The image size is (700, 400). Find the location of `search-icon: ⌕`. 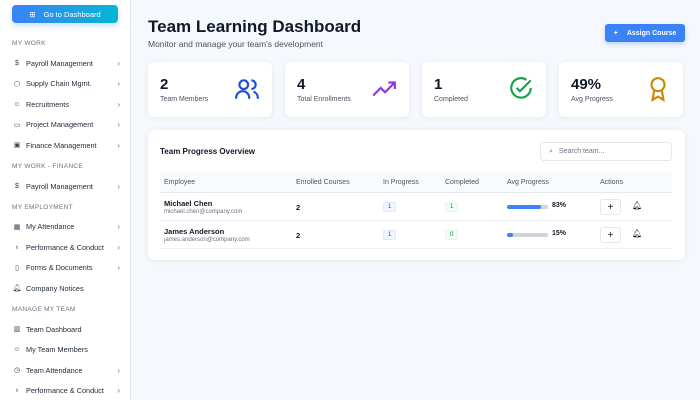

search-icon: ⌕ is located at coordinates (551, 151).